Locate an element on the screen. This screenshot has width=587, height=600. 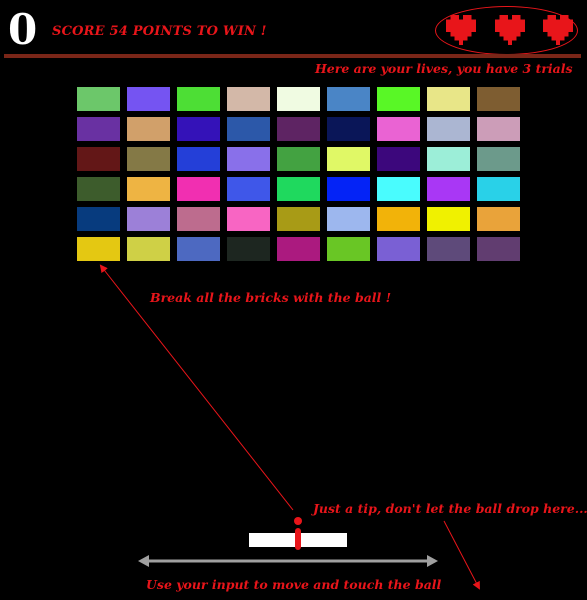
break-bricks-hint: Break all the bricks with the ball ! is located at coordinates (271, 297).